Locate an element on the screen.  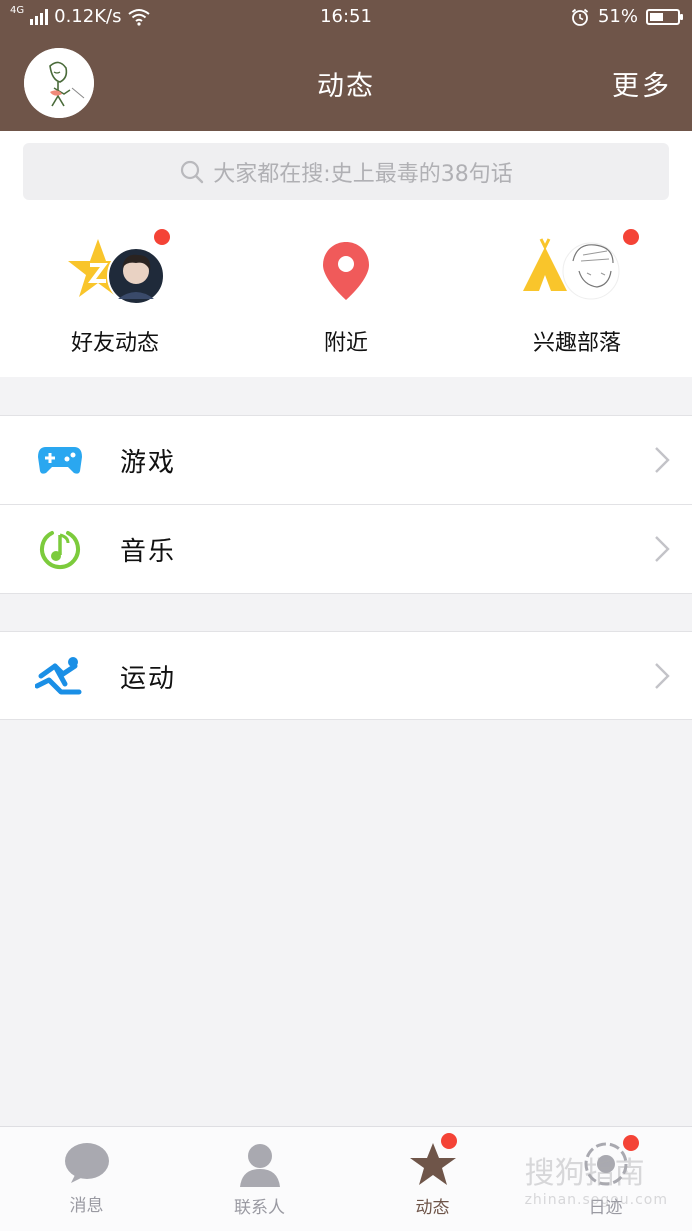
list-item-game: 游戏 is located at coordinates (346, 460).